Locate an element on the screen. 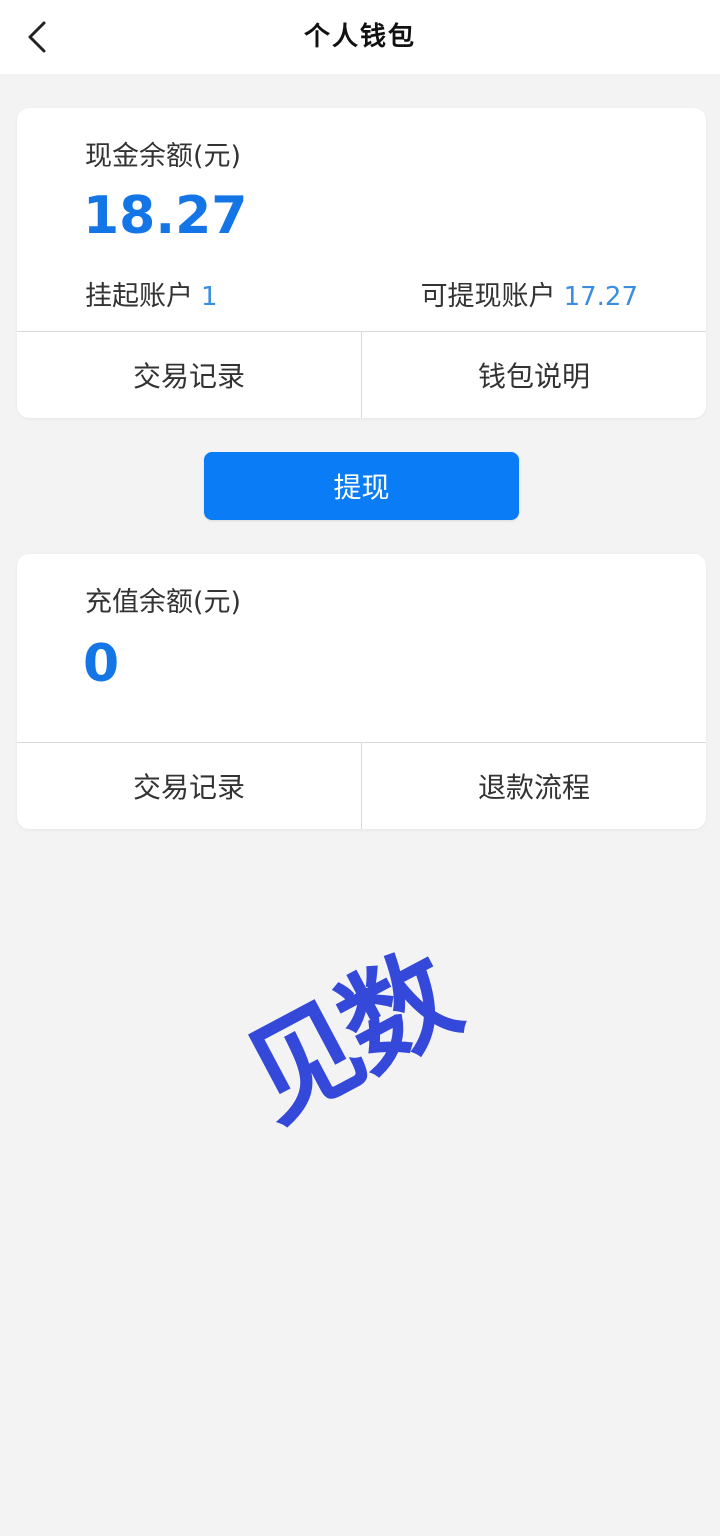  watermark-stamp: 见数 is located at coordinates (345, 1030).